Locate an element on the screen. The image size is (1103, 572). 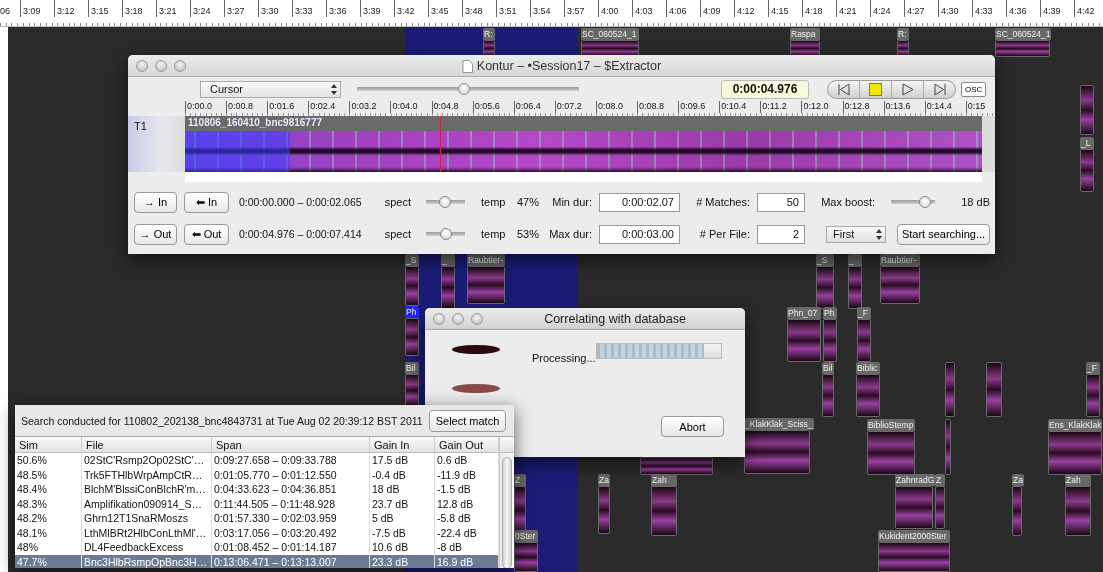
table-cell: 48.2% is located at coordinates (48, 518).